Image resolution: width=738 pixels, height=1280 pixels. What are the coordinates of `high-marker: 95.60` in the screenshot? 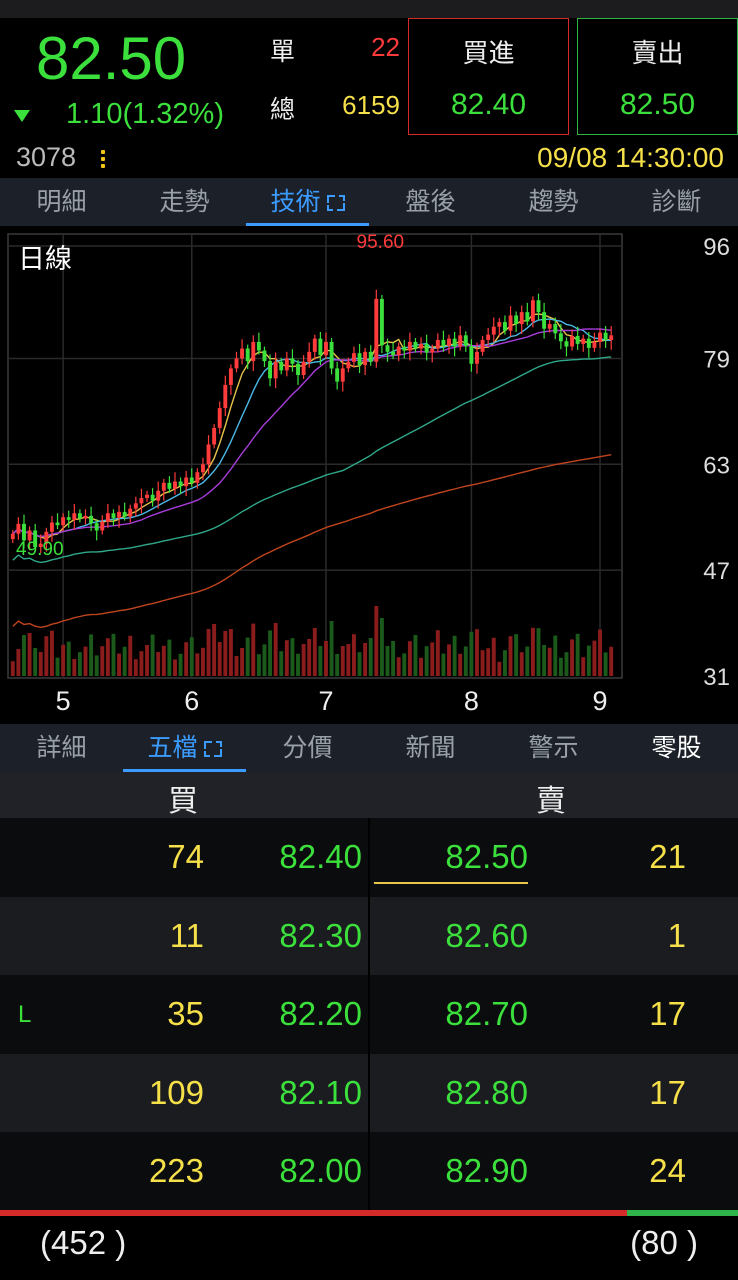 It's located at (381, 242).